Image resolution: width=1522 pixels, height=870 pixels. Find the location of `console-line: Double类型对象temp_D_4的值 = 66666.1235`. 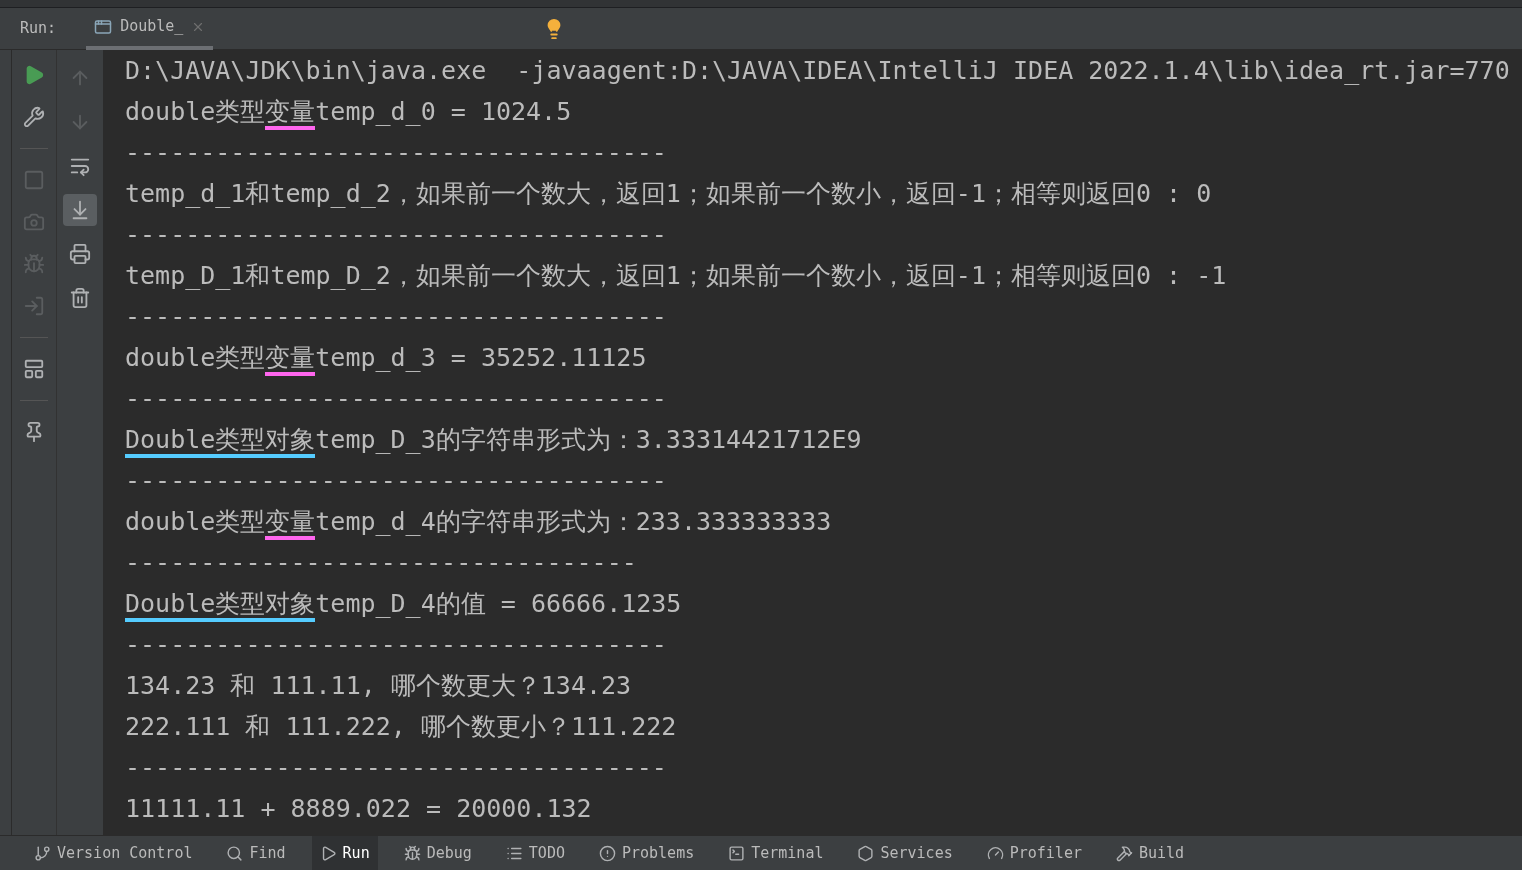

console-line: Double类型对象temp_D_4的值 = 66666.1235 is located at coordinates (823, 603).